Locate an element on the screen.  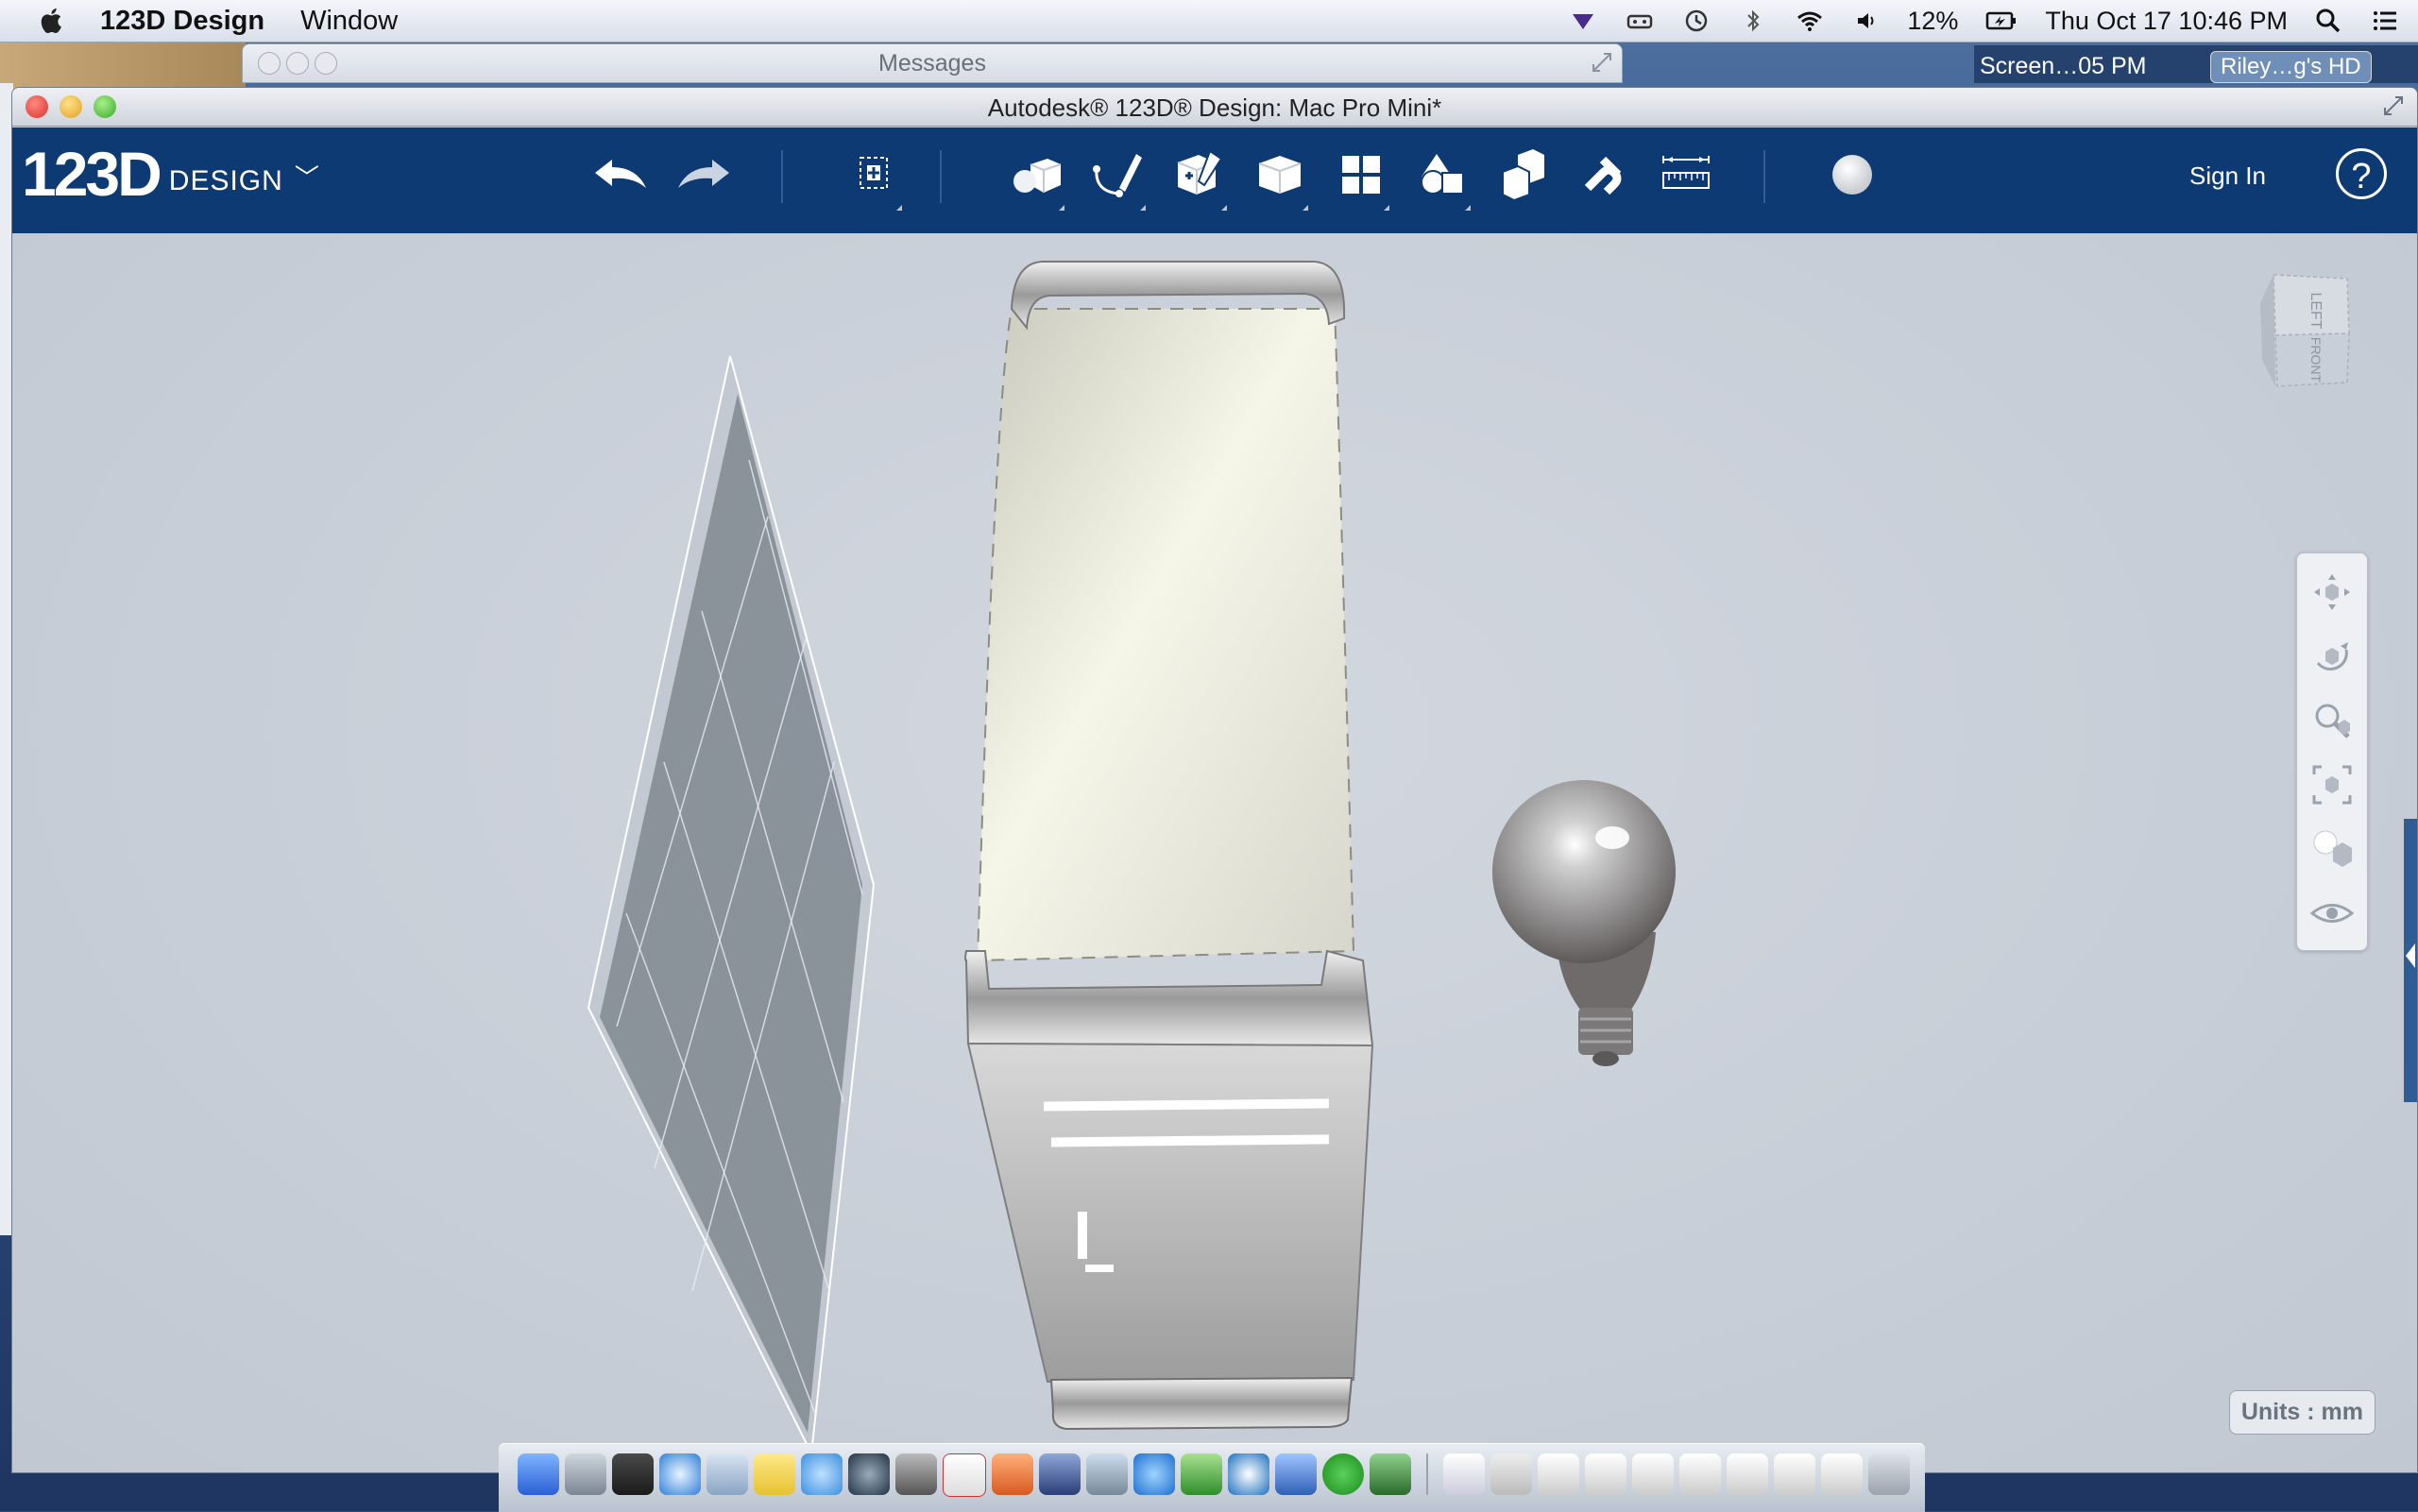
shield-icon is located at coordinates (1583, 21).